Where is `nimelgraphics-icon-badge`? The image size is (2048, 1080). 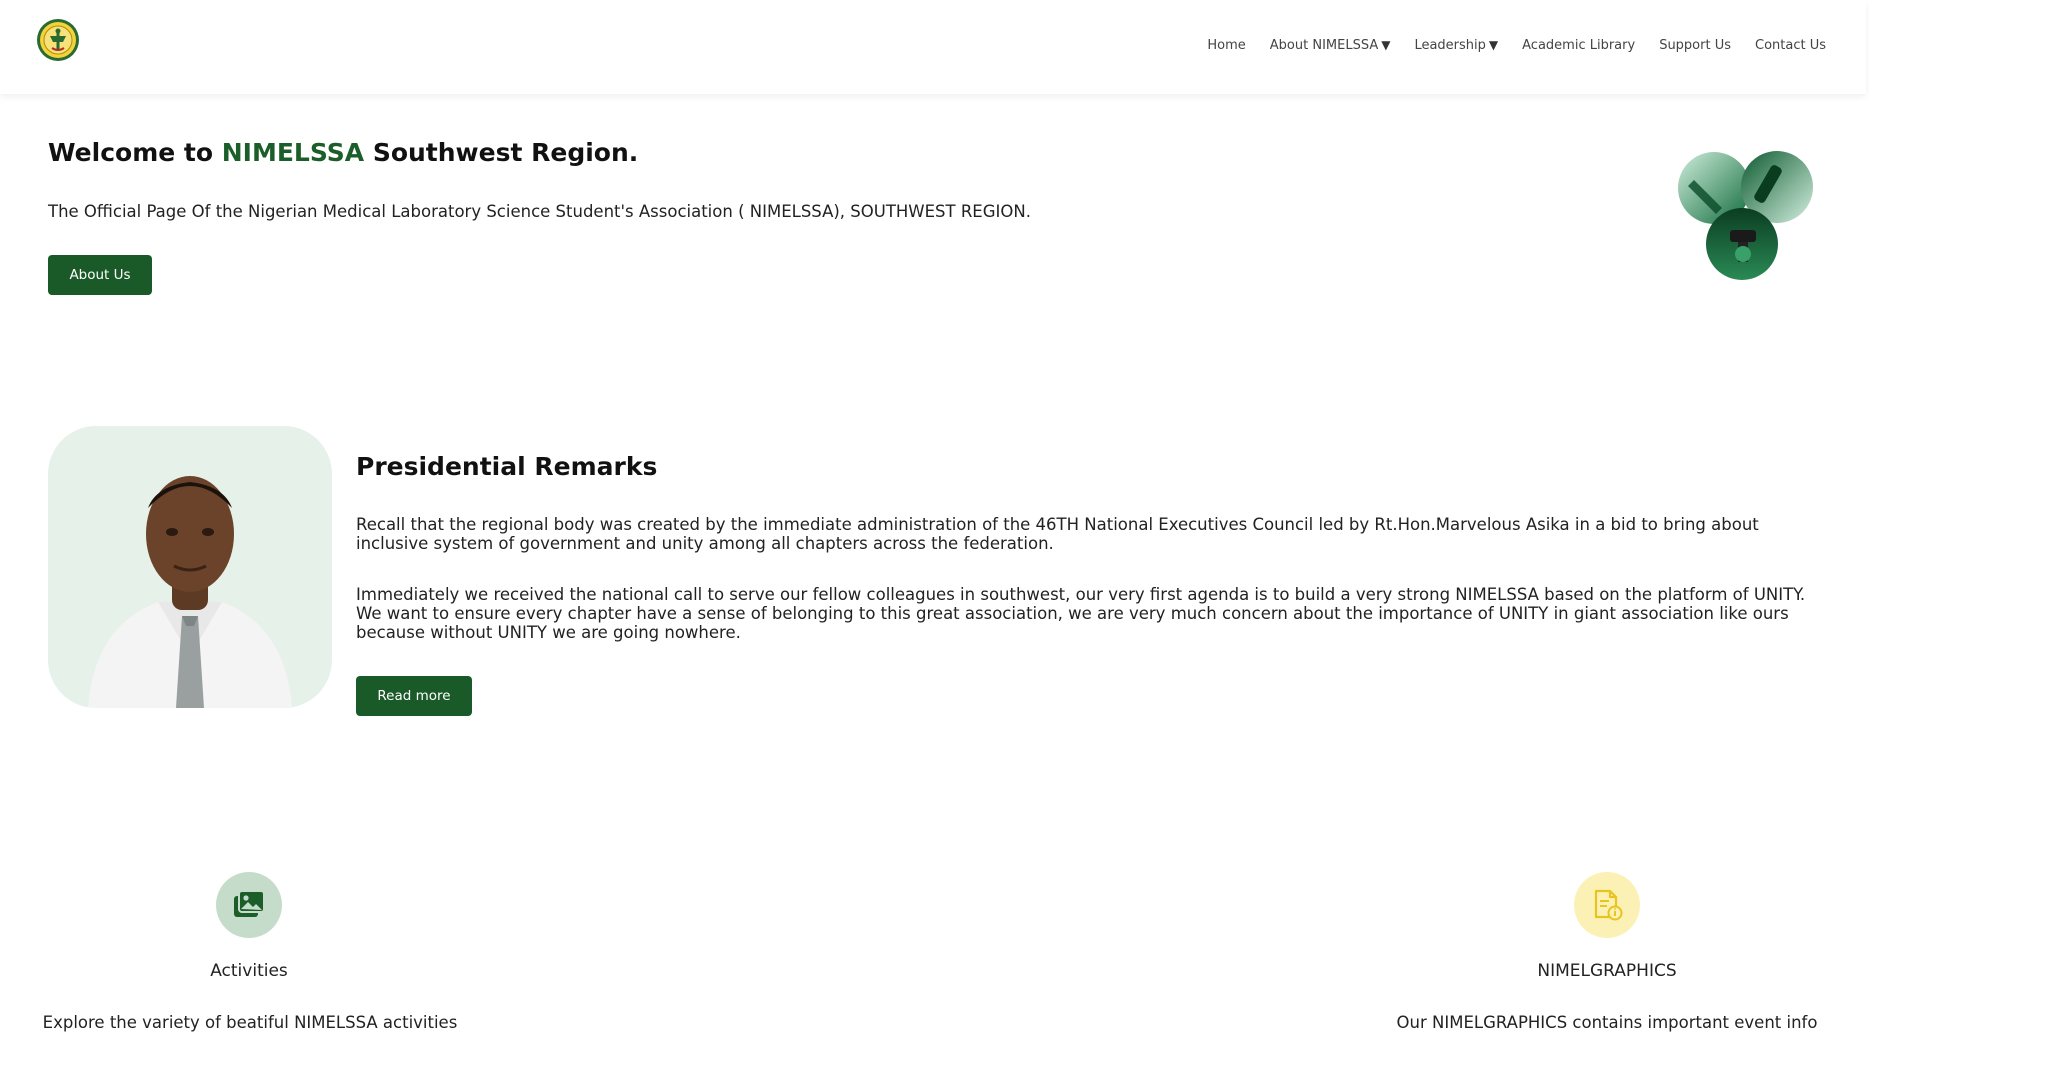 nimelgraphics-icon-badge is located at coordinates (1607, 905).